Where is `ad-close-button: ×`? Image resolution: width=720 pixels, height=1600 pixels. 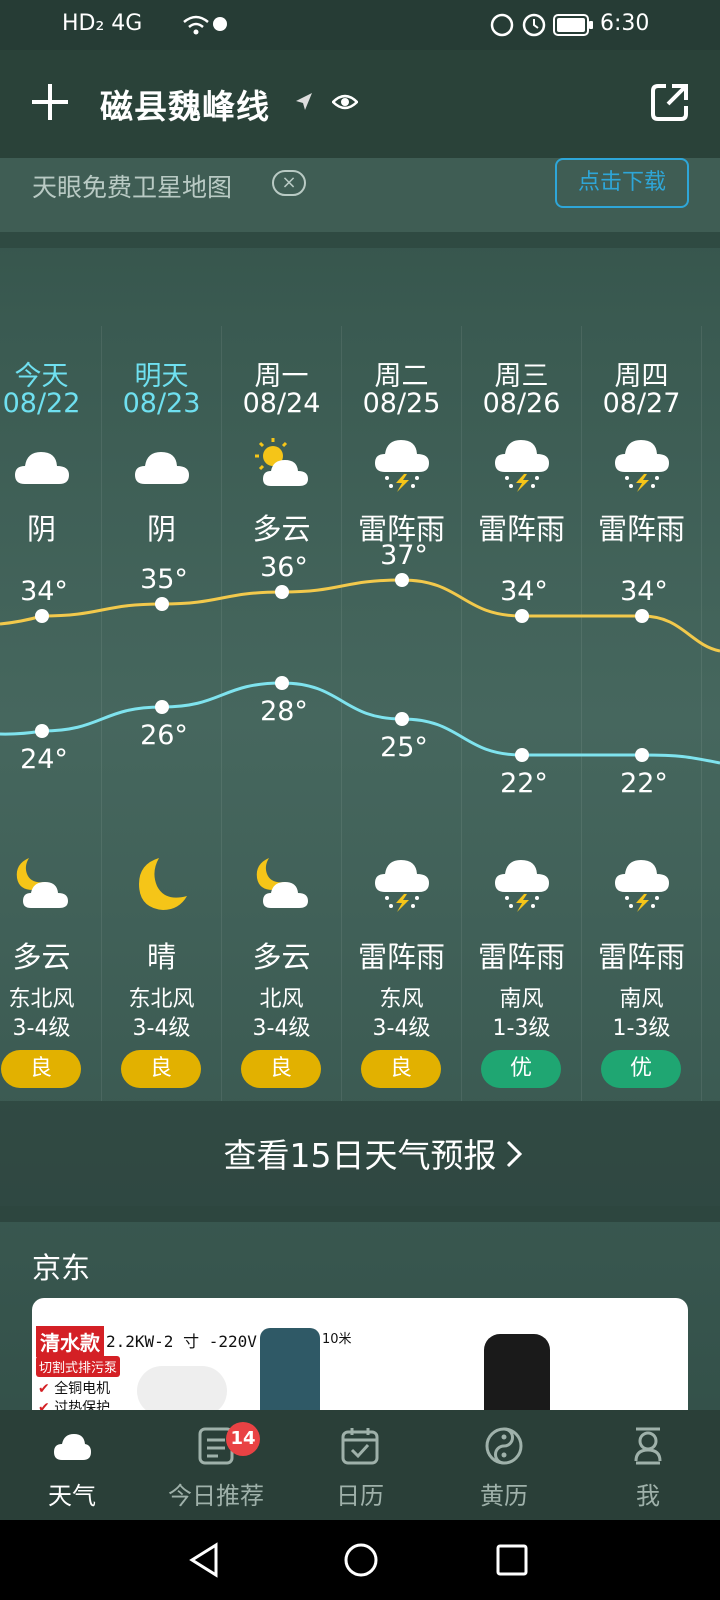 ad-close-button: × is located at coordinates (289, 183).